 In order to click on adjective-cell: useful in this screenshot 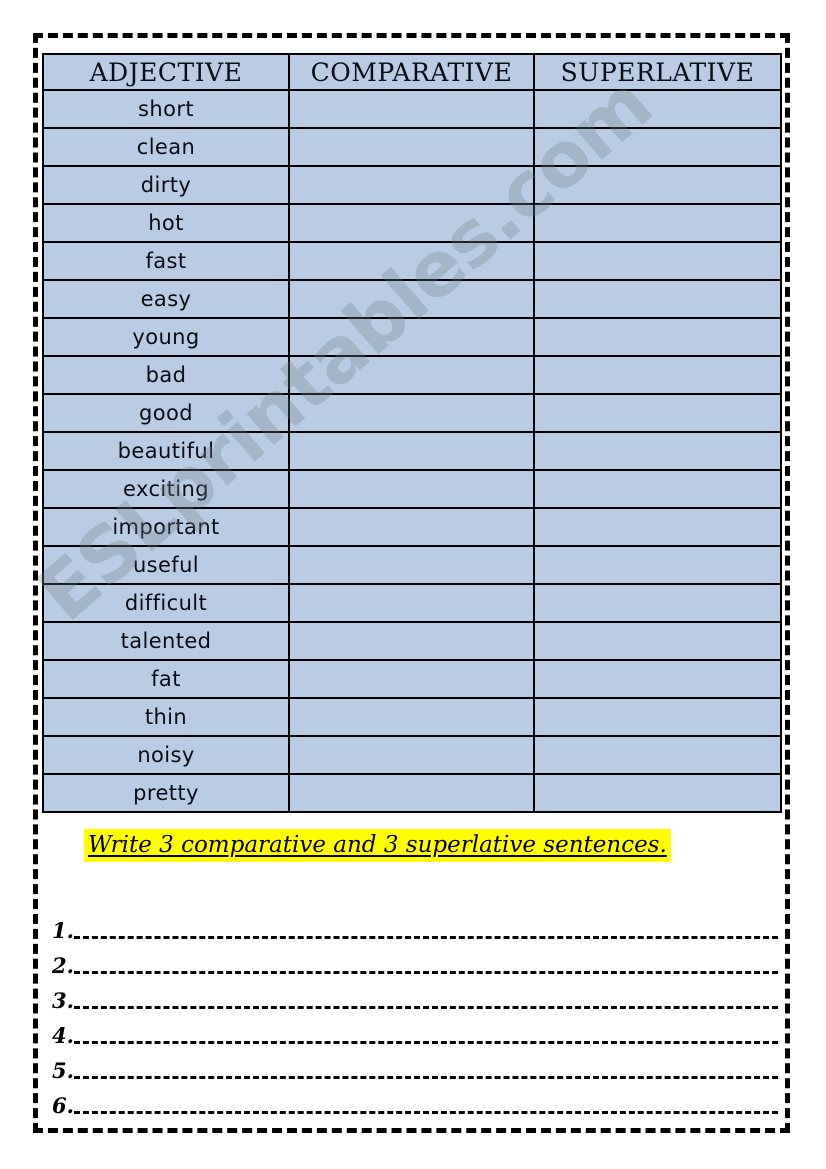, I will do `click(166, 565)`.